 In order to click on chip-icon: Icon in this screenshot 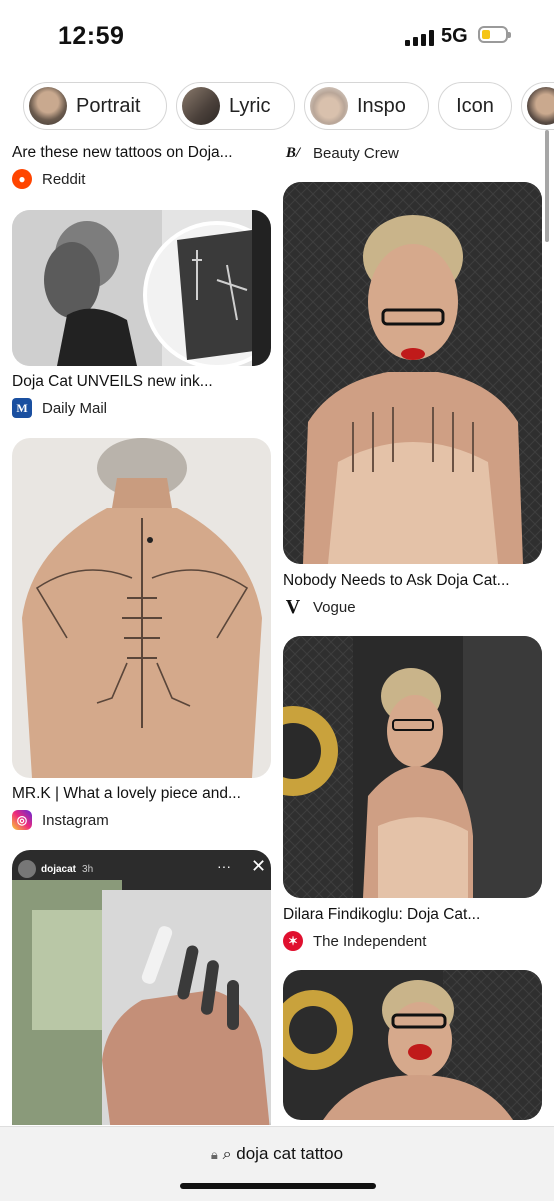, I will do `click(475, 106)`.